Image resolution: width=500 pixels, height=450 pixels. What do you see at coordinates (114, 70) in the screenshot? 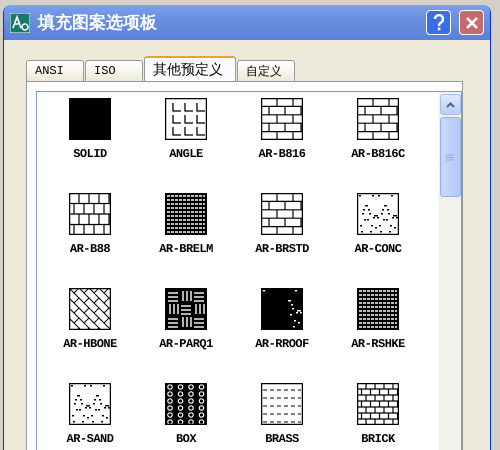
I see `tab: ISO` at bounding box center [114, 70].